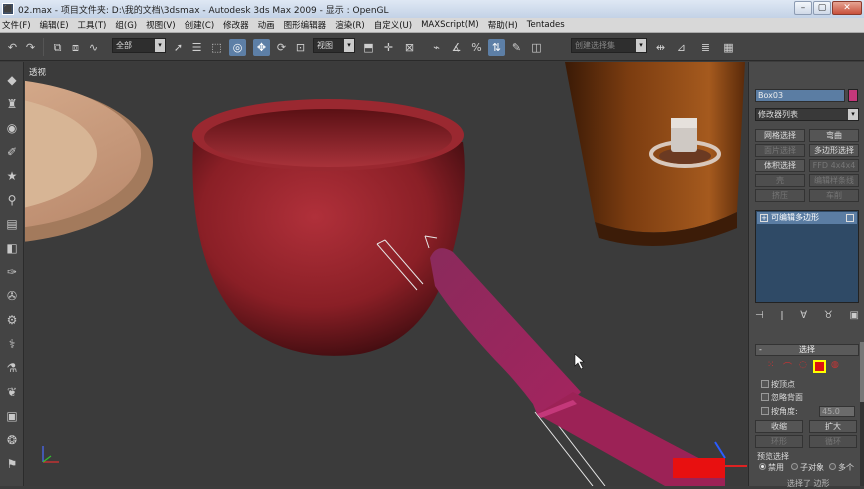  Describe the element at coordinates (833, 441) in the screenshot. I see `loop-button: 循环` at that location.